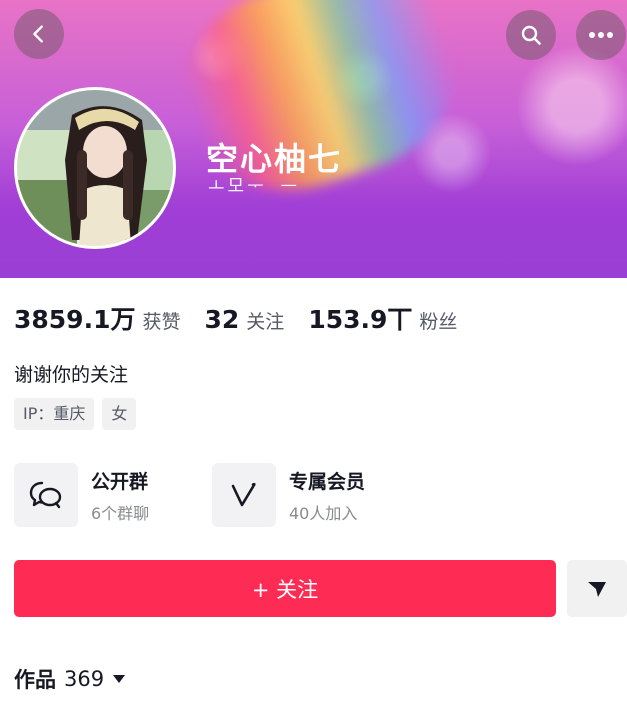 Image resolution: width=627 pixels, height=704 pixels. What do you see at coordinates (75, 319) in the screenshot?
I see `stat-likes-value: 3859.1万` at bounding box center [75, 319].